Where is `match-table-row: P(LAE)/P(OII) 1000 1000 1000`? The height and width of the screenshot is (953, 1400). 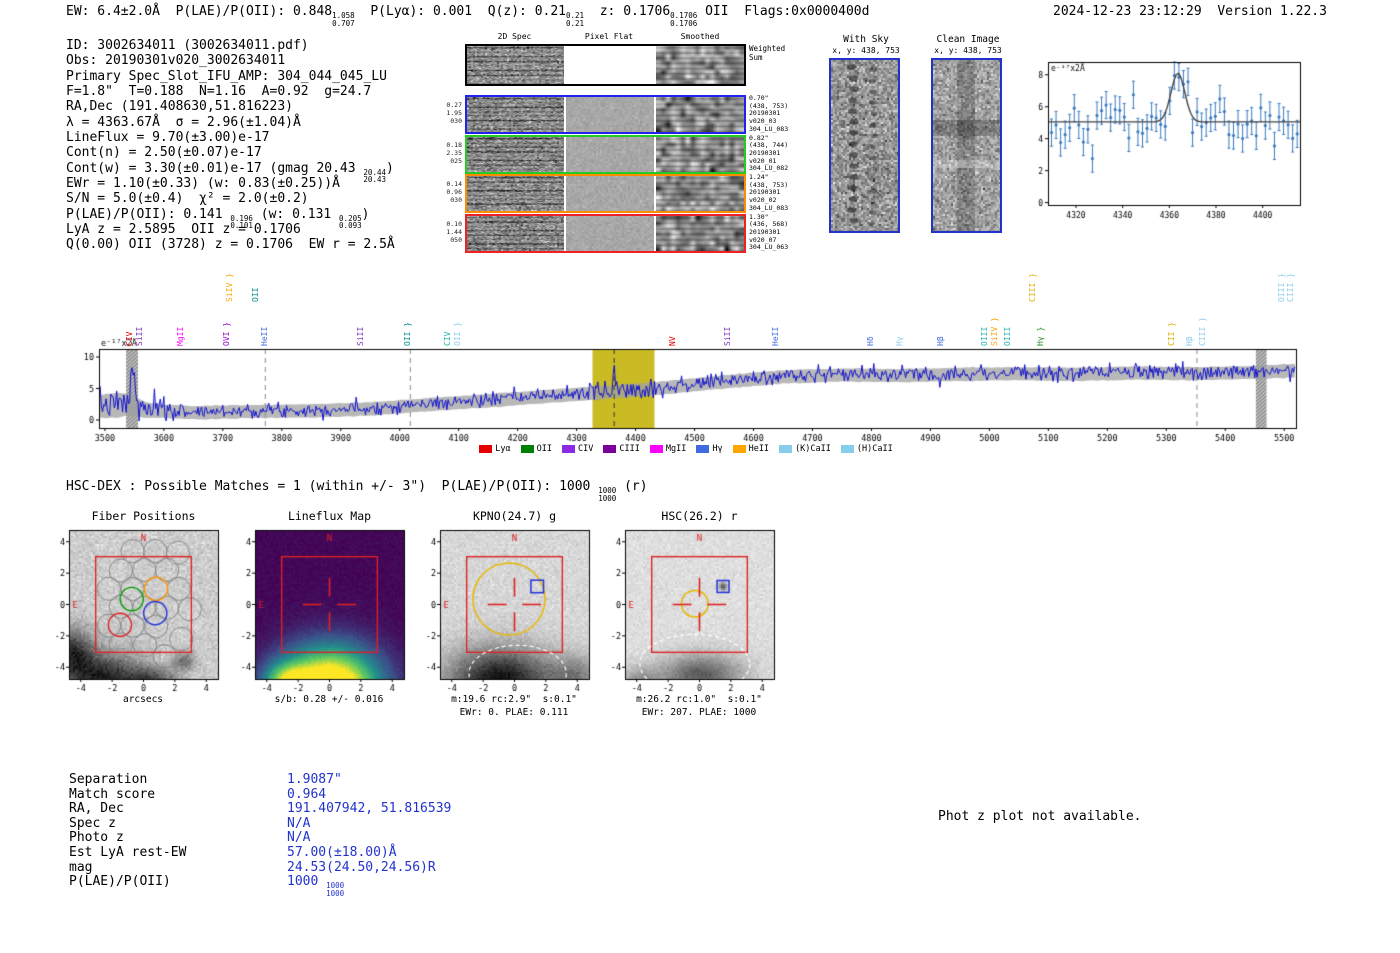 match-table-row: P(LAE)/P(OII) 1000 1000 1000 is located at coordinates (260, 885).